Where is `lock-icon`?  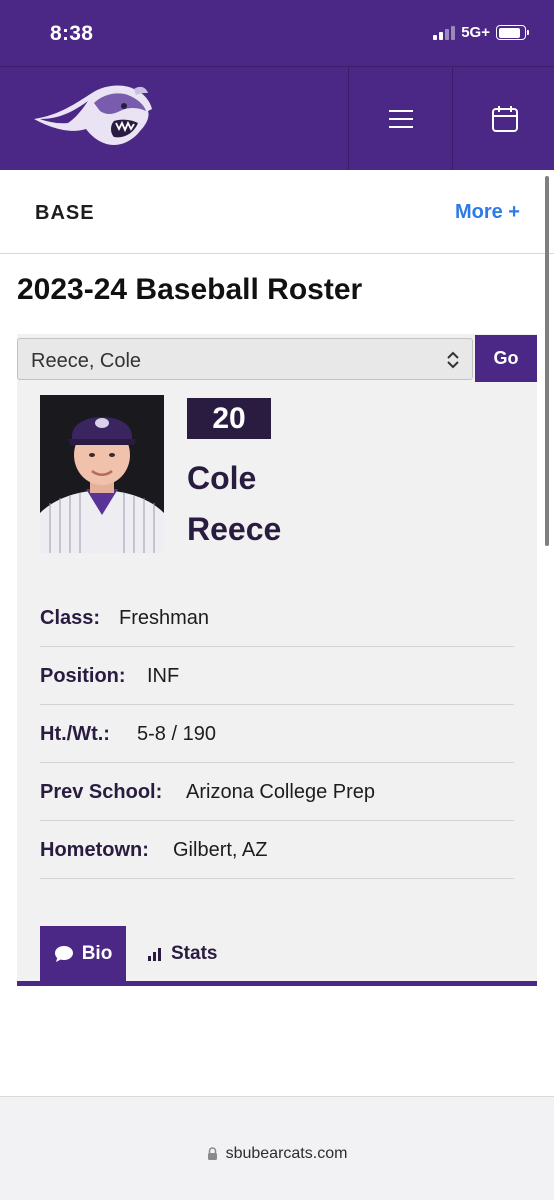
lock-icon is located at coordinates (212, 1153).